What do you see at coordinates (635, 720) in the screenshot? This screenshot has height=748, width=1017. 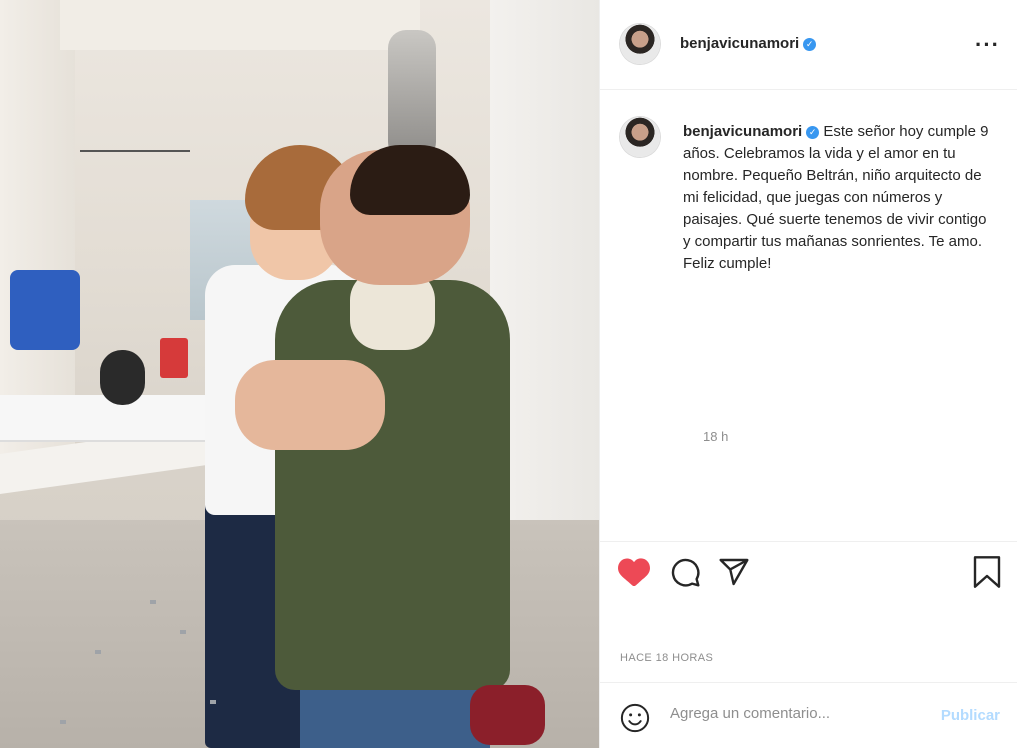 I see `smiley-icon` at bounding box center [635, 720].